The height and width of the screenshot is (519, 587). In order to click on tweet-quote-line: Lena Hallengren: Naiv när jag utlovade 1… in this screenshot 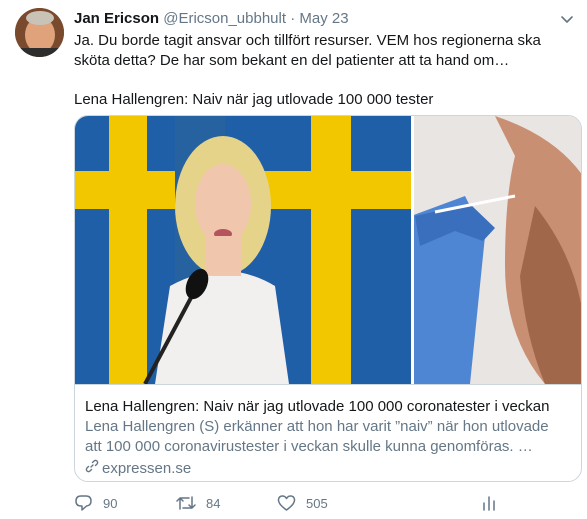, I will do `click(254, 99)`.